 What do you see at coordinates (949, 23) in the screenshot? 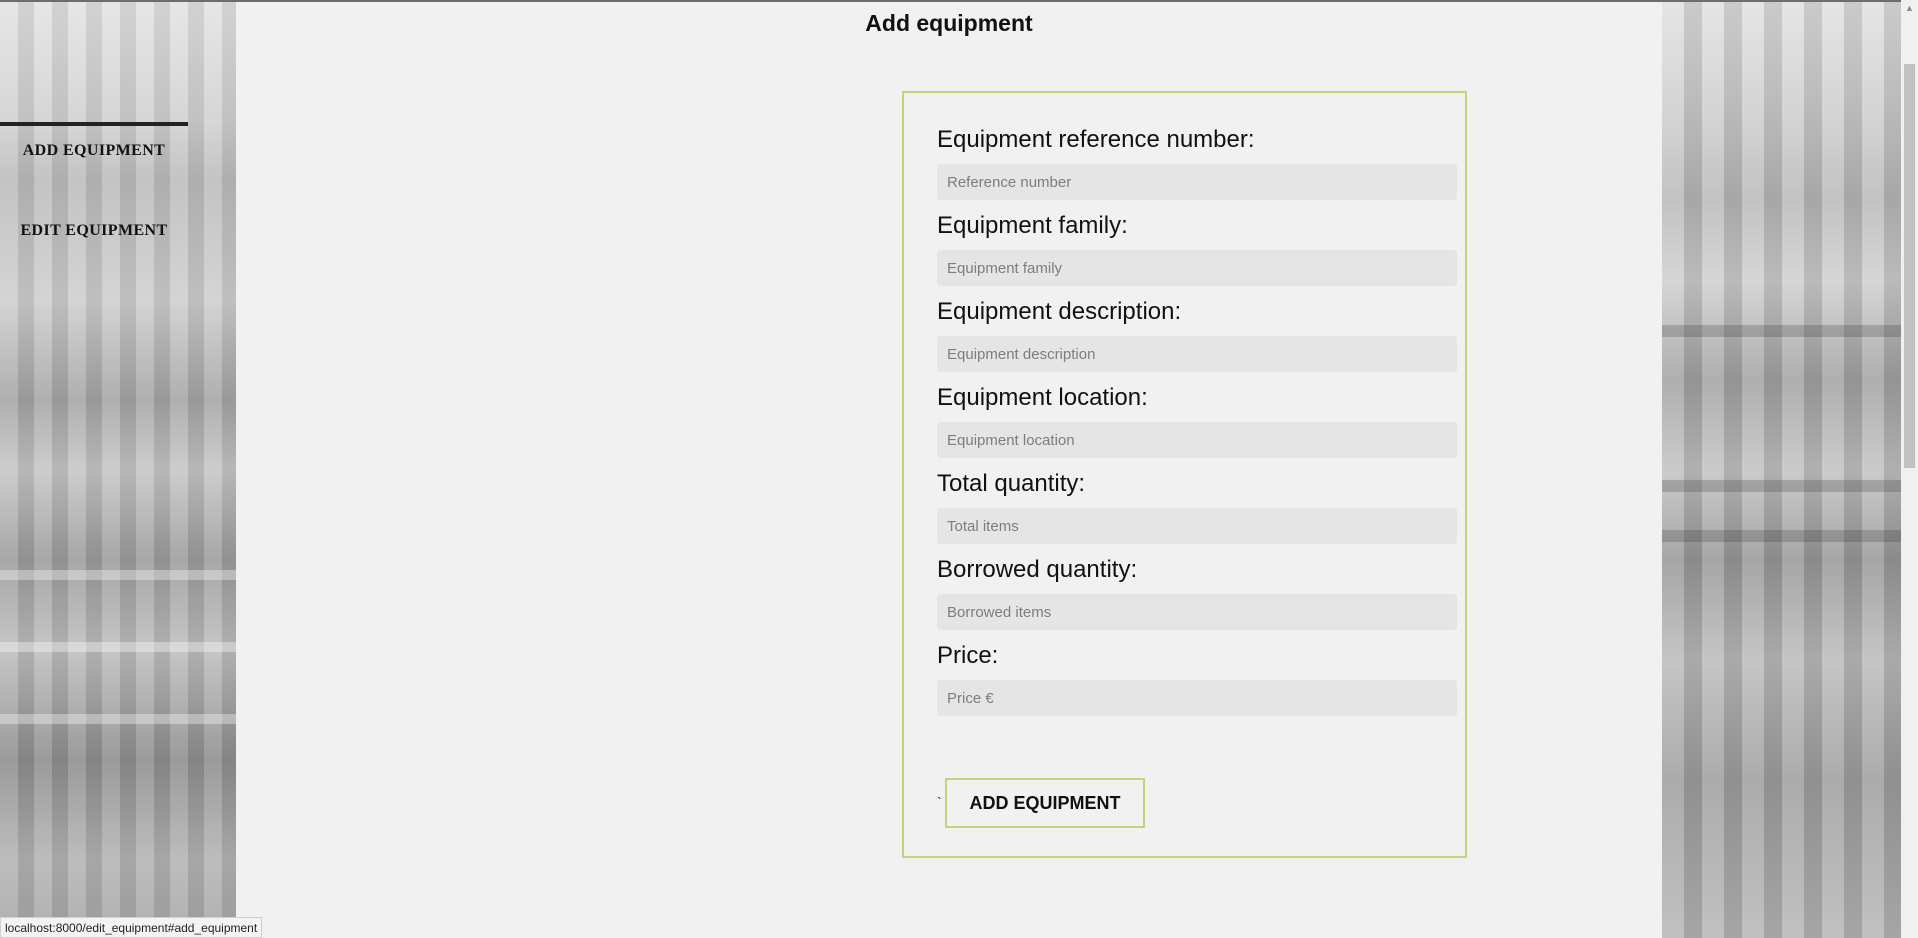
I see `page-title: Add equipment` at bounding box center [949, 23].